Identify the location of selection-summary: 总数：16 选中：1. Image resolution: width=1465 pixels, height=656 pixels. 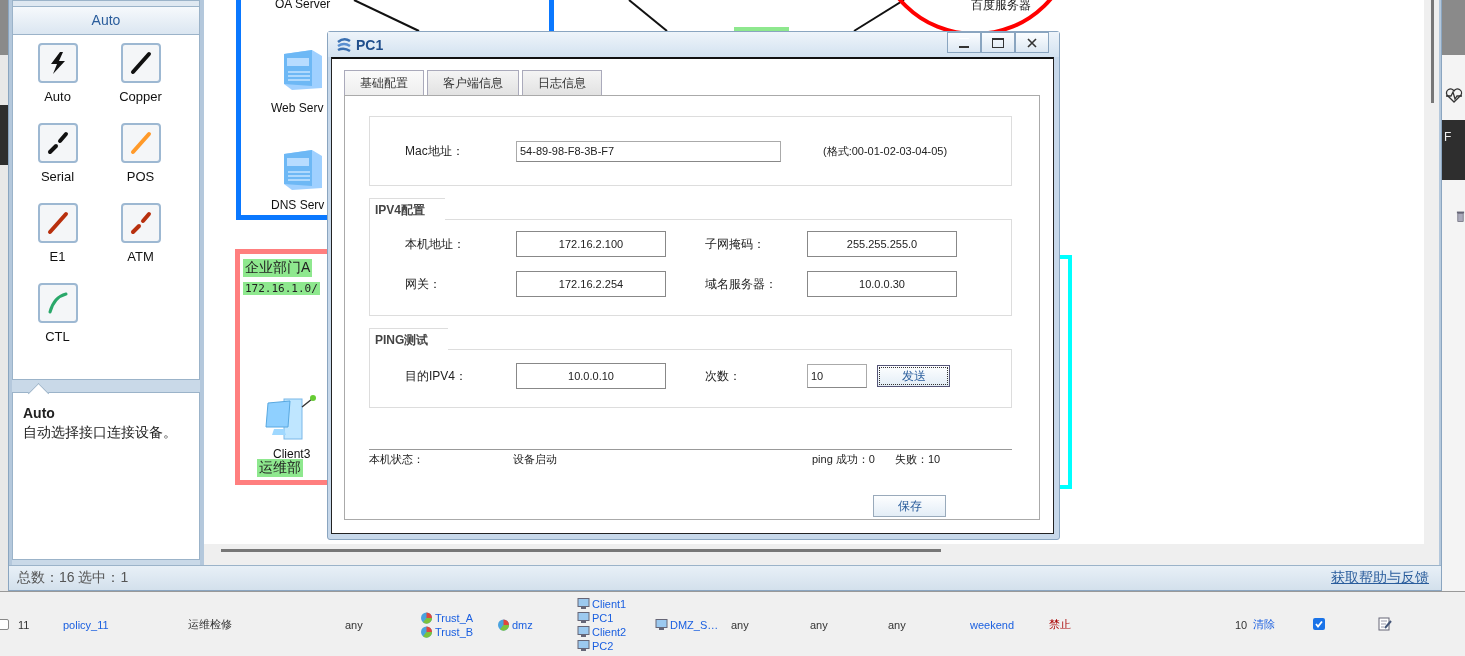
(73, 578).